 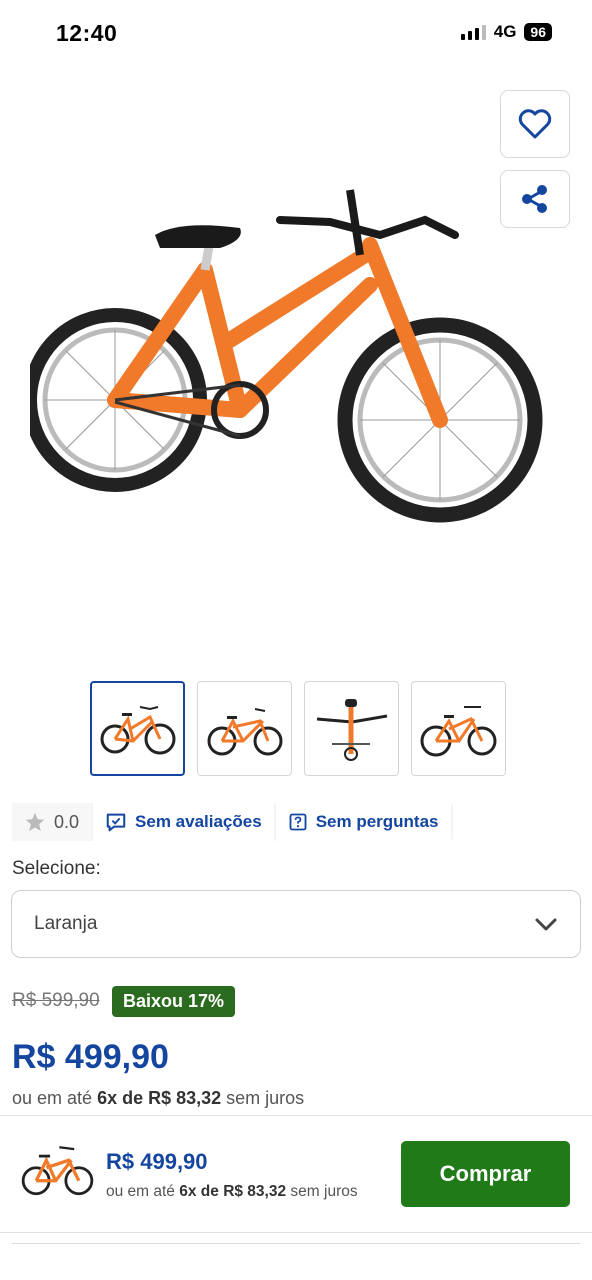 I want to click on status-time: 12:40, so click(x=87, y=33).